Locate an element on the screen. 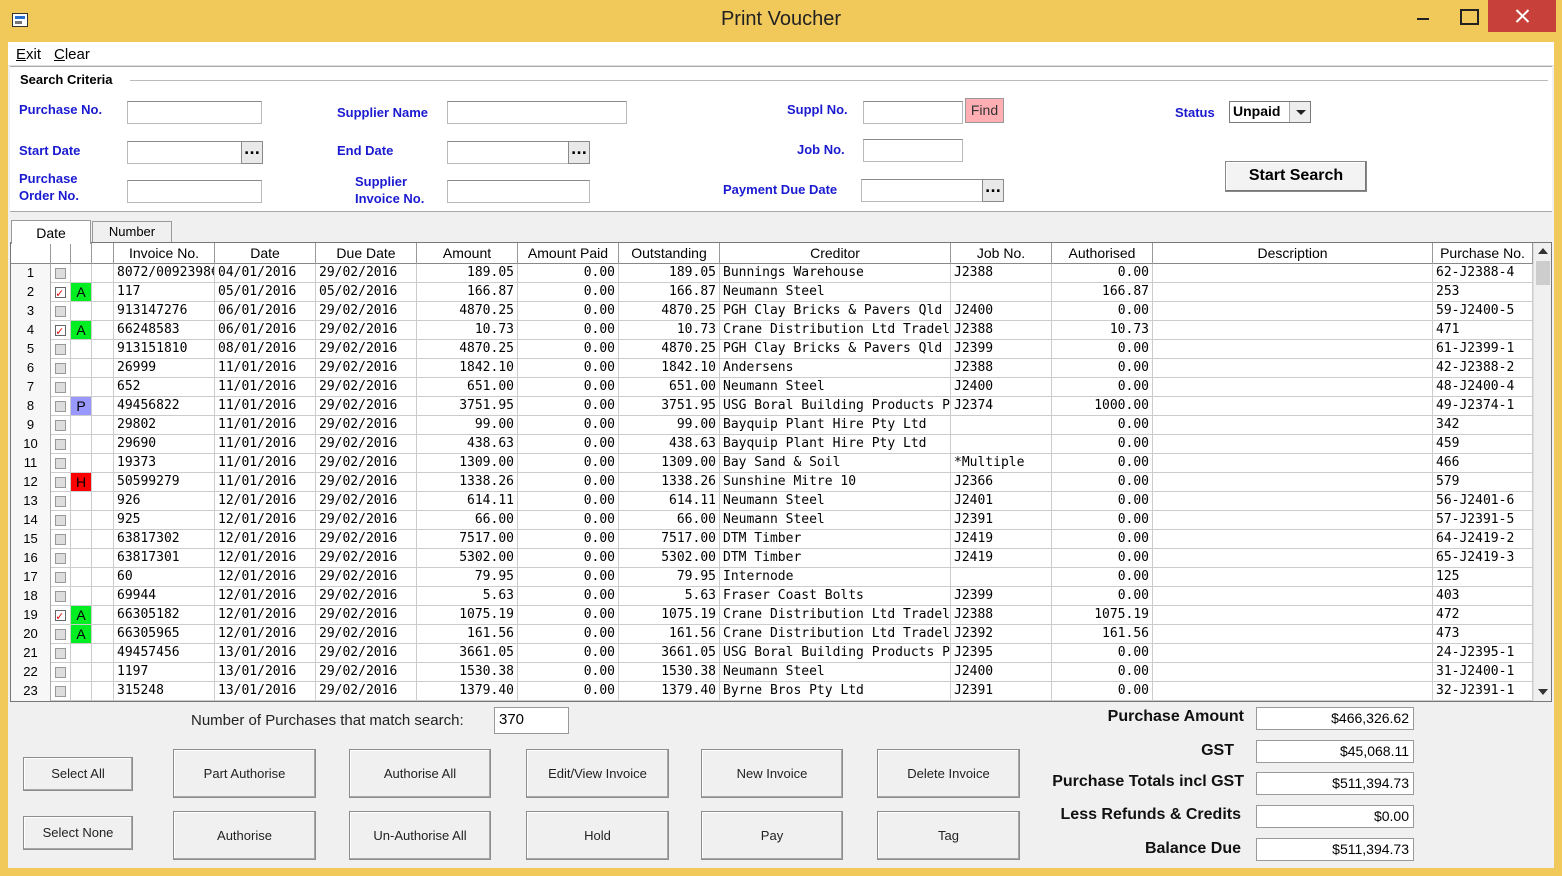 This screenshot has height=876, width=1562. grid-vertical-scrollbar is located at coordinates (1542, 472).